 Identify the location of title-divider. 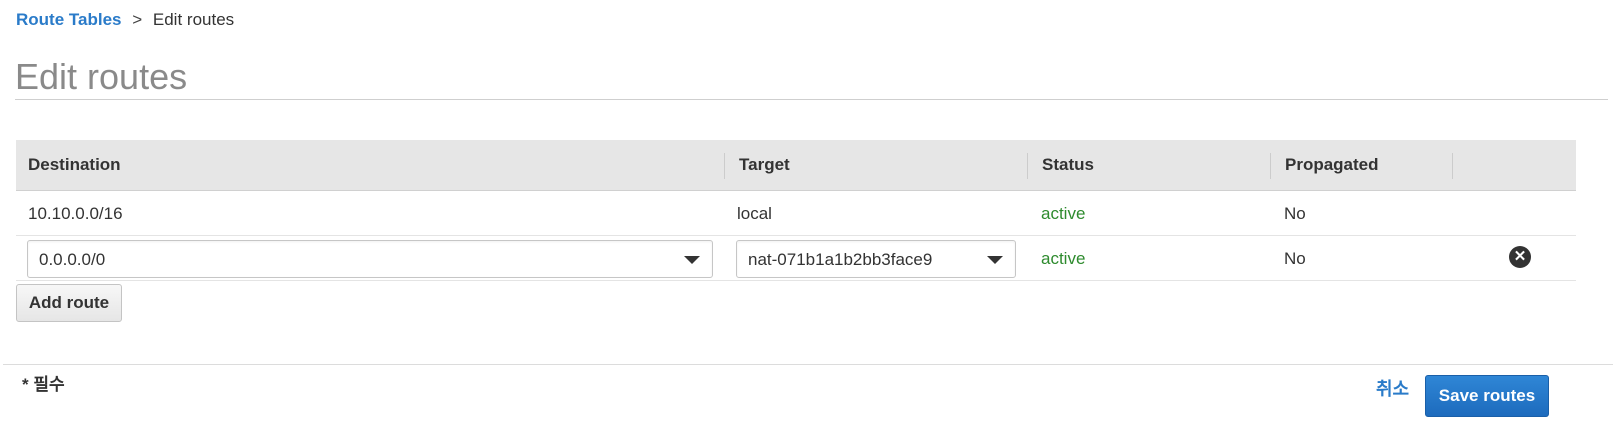
(811, 99).